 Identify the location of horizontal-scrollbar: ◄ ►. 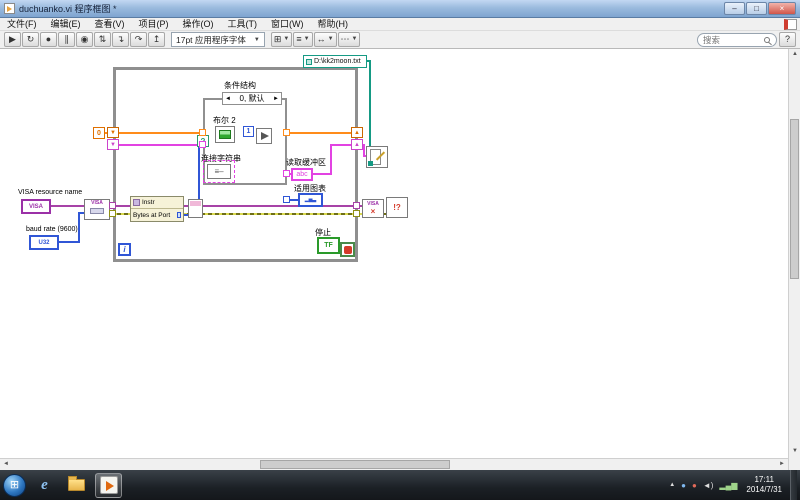
(394, 464).